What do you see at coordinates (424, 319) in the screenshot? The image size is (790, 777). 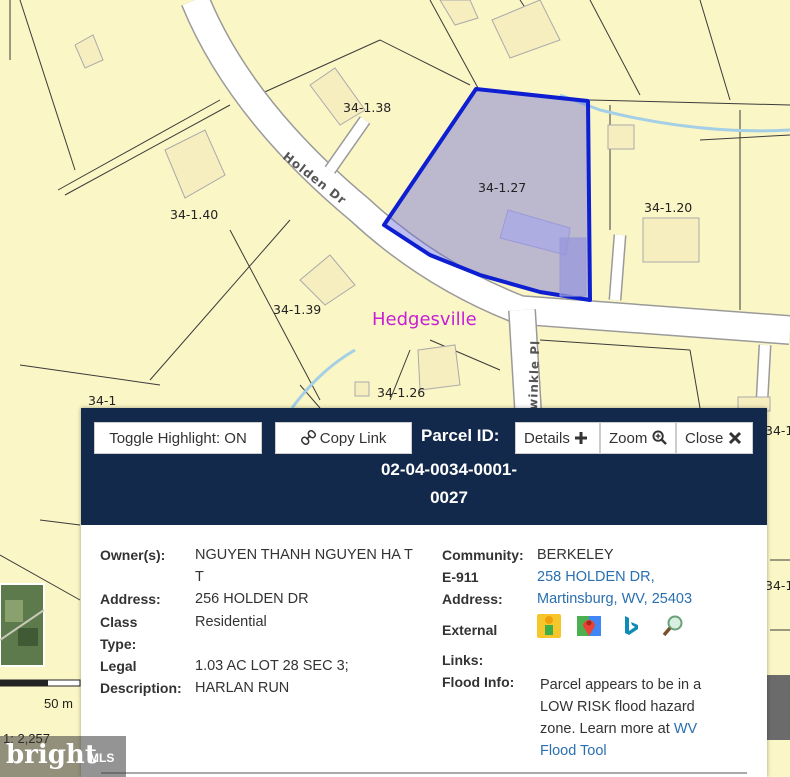 I see `town-label: Hedgesville` at bounding box center [424, 319].